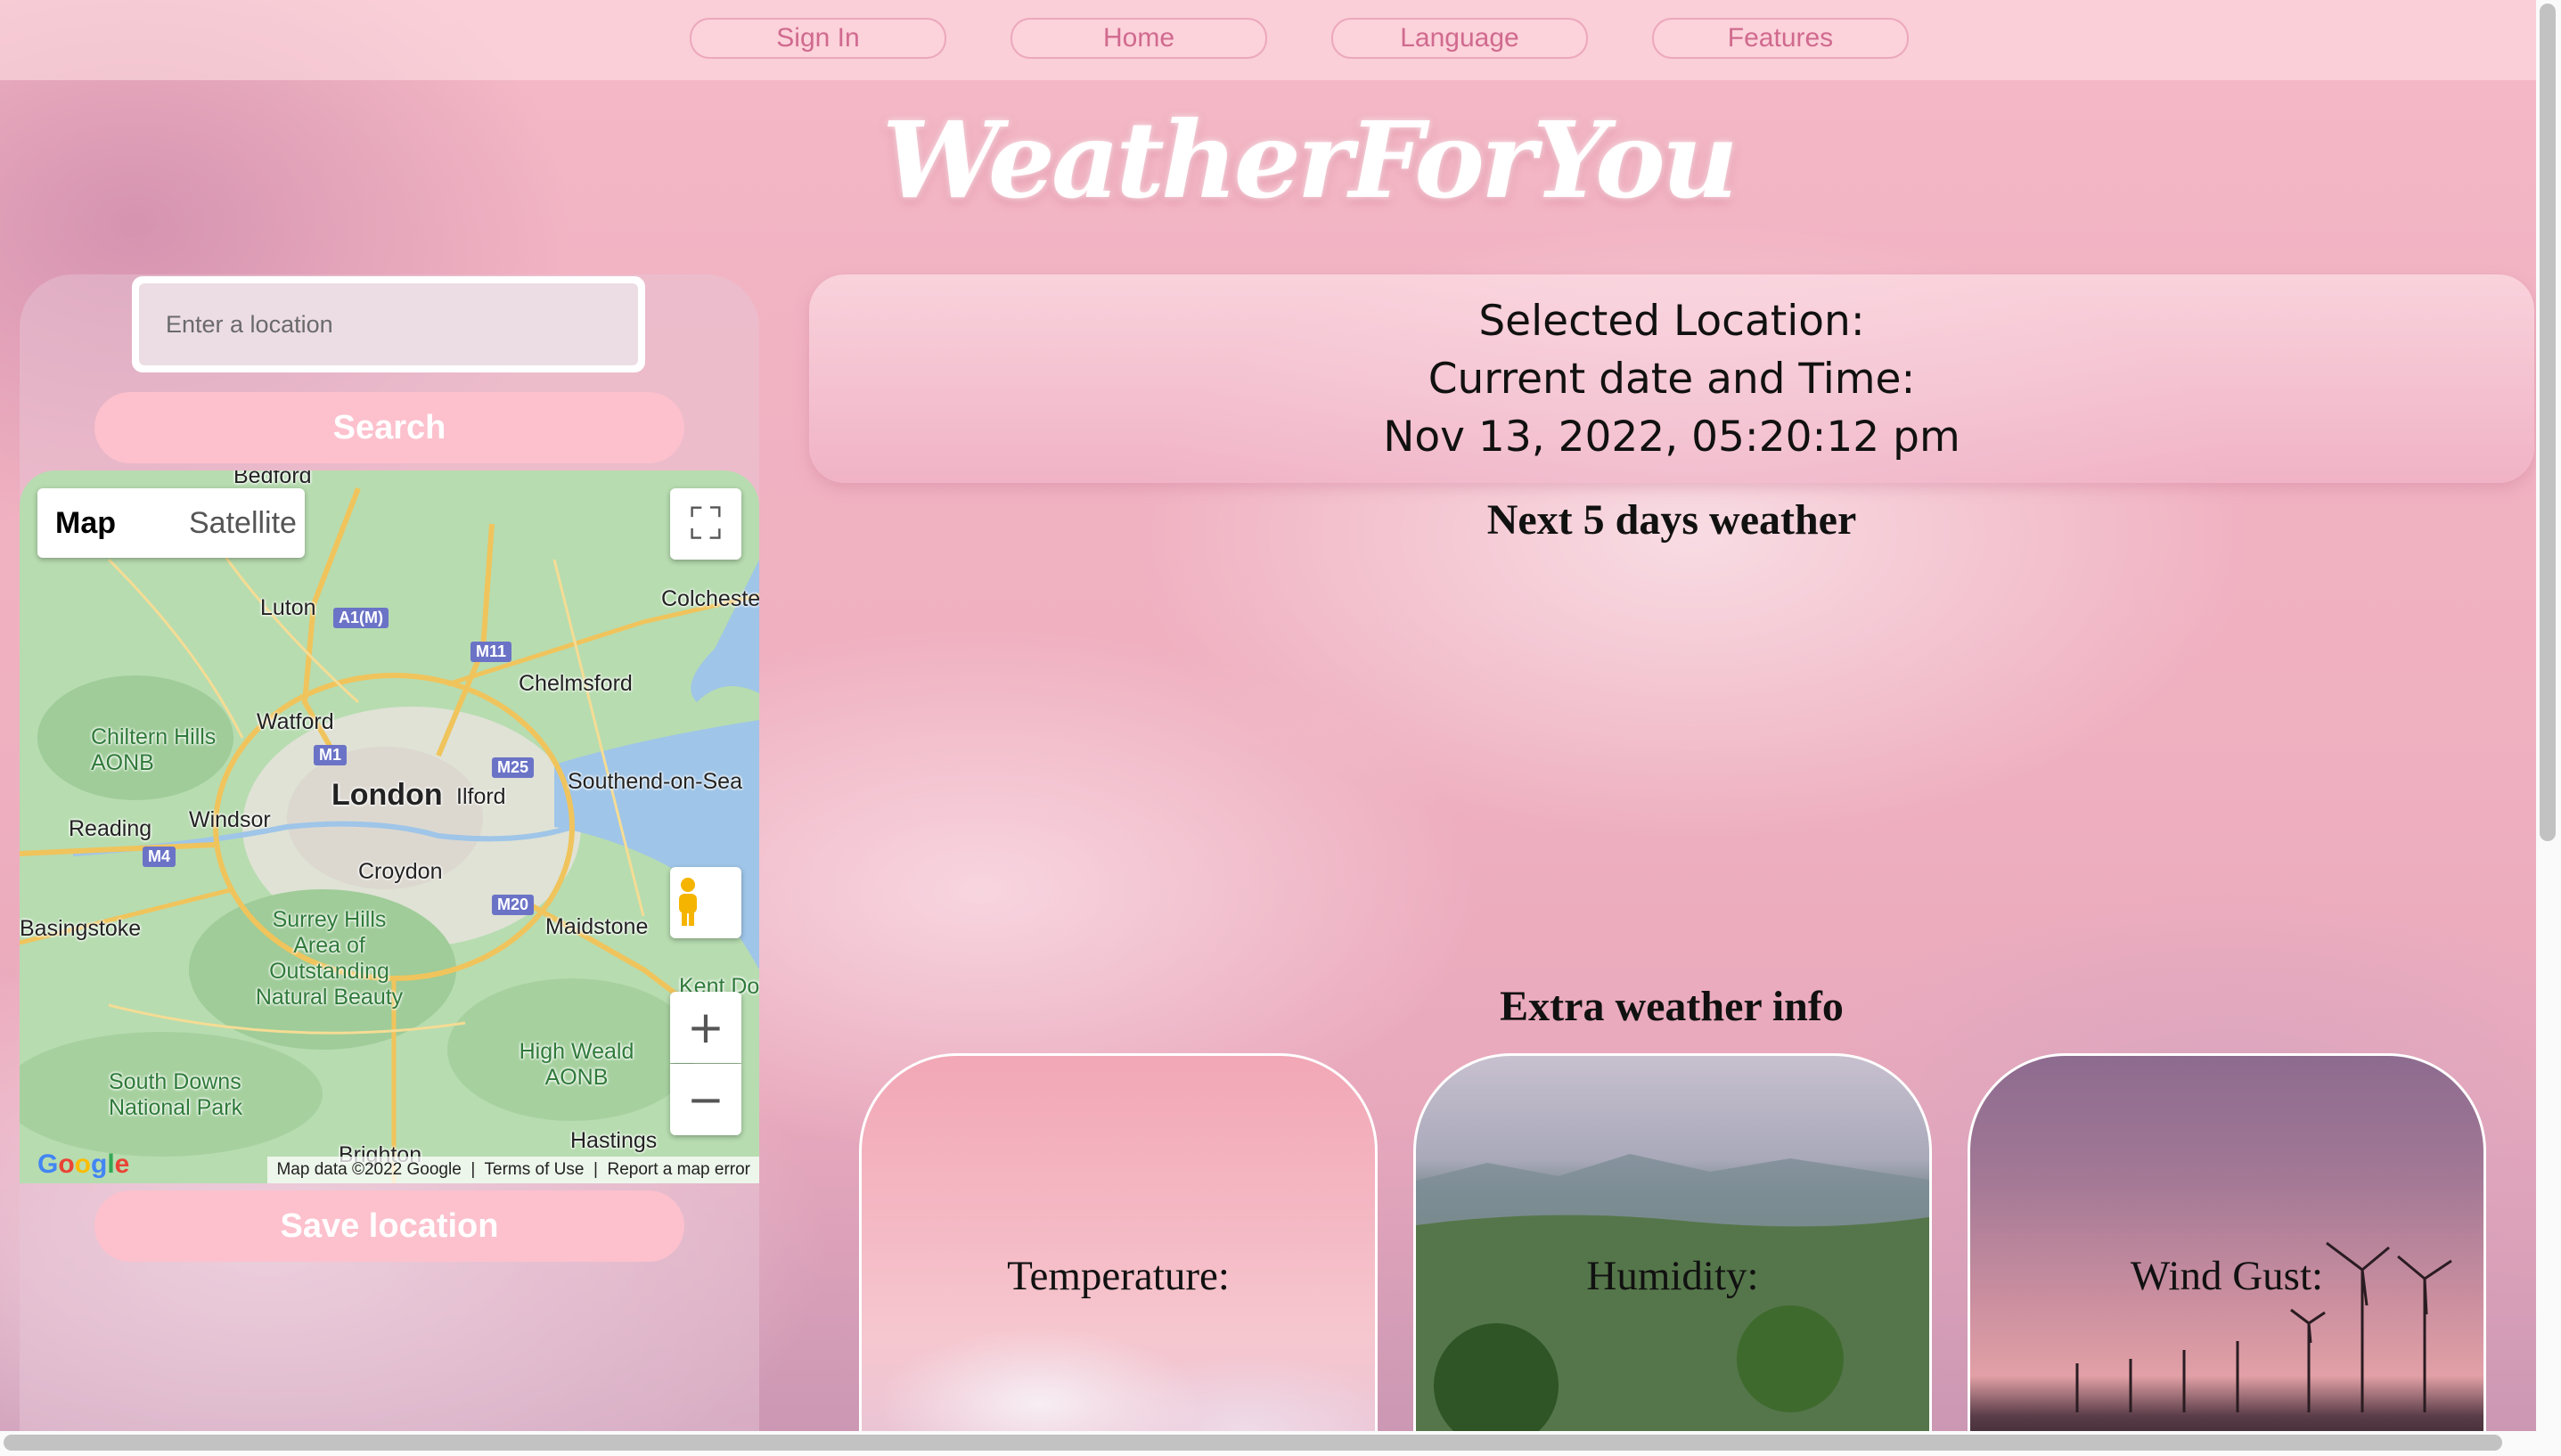 Image resolution: width=2561 pixels, height=1456 pixels. I want to click on temperature-label: Temperature:, so click(1118, 1276).